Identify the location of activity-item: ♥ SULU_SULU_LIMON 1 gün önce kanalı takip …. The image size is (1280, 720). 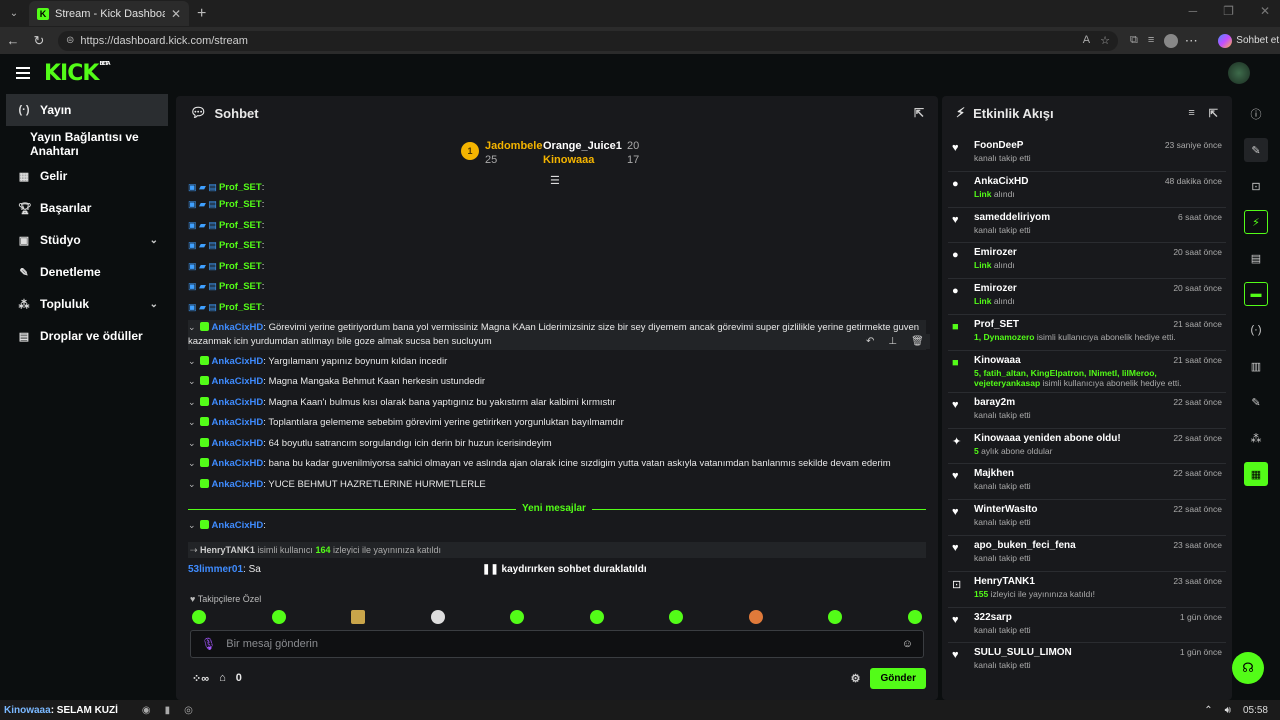
(1087, 661).